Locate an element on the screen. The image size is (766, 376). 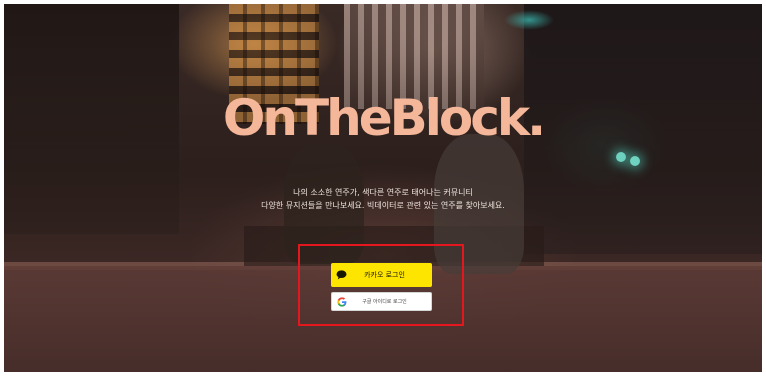
brand-logo: OnTheBlock. is located at coordinates (384, 118).